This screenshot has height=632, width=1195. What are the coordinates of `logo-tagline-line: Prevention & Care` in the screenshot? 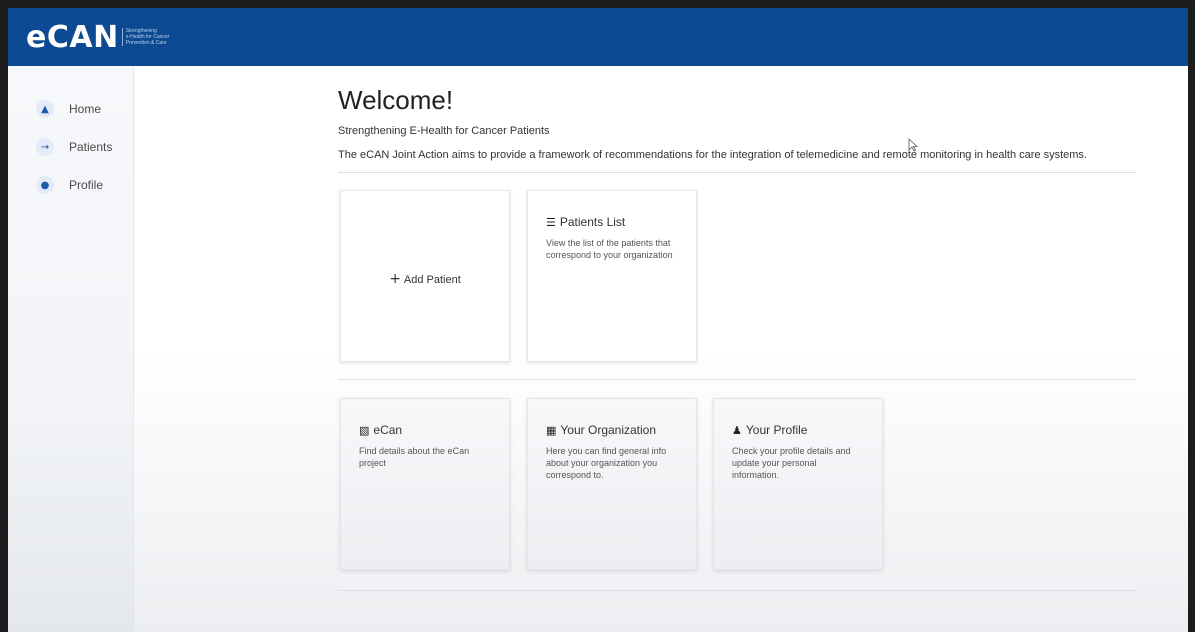 It's located at (146, 43).